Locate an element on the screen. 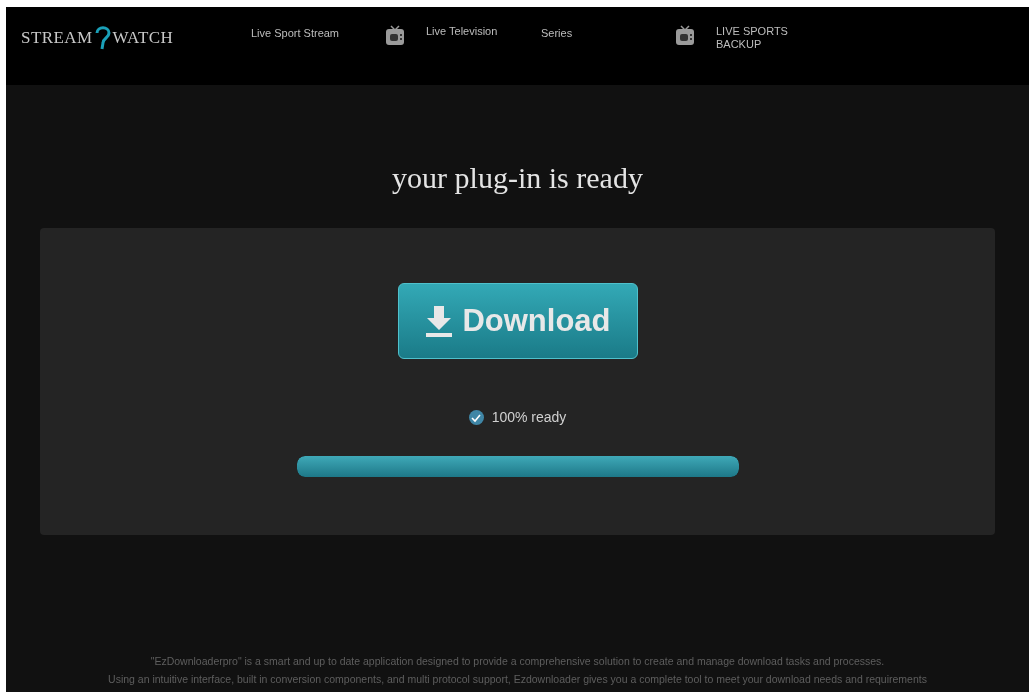 The width and height of the screenshot is (1029, 692). nav-link: Series is located at coordinates (552, 33).